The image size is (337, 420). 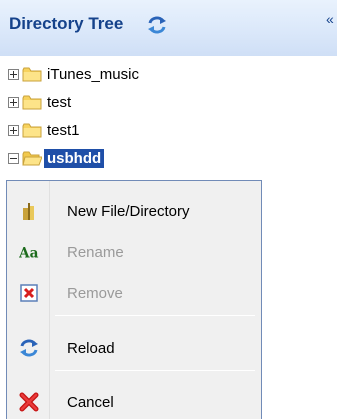 I want to click on menu-item-label: Cancel, so click(x=90, y=402).